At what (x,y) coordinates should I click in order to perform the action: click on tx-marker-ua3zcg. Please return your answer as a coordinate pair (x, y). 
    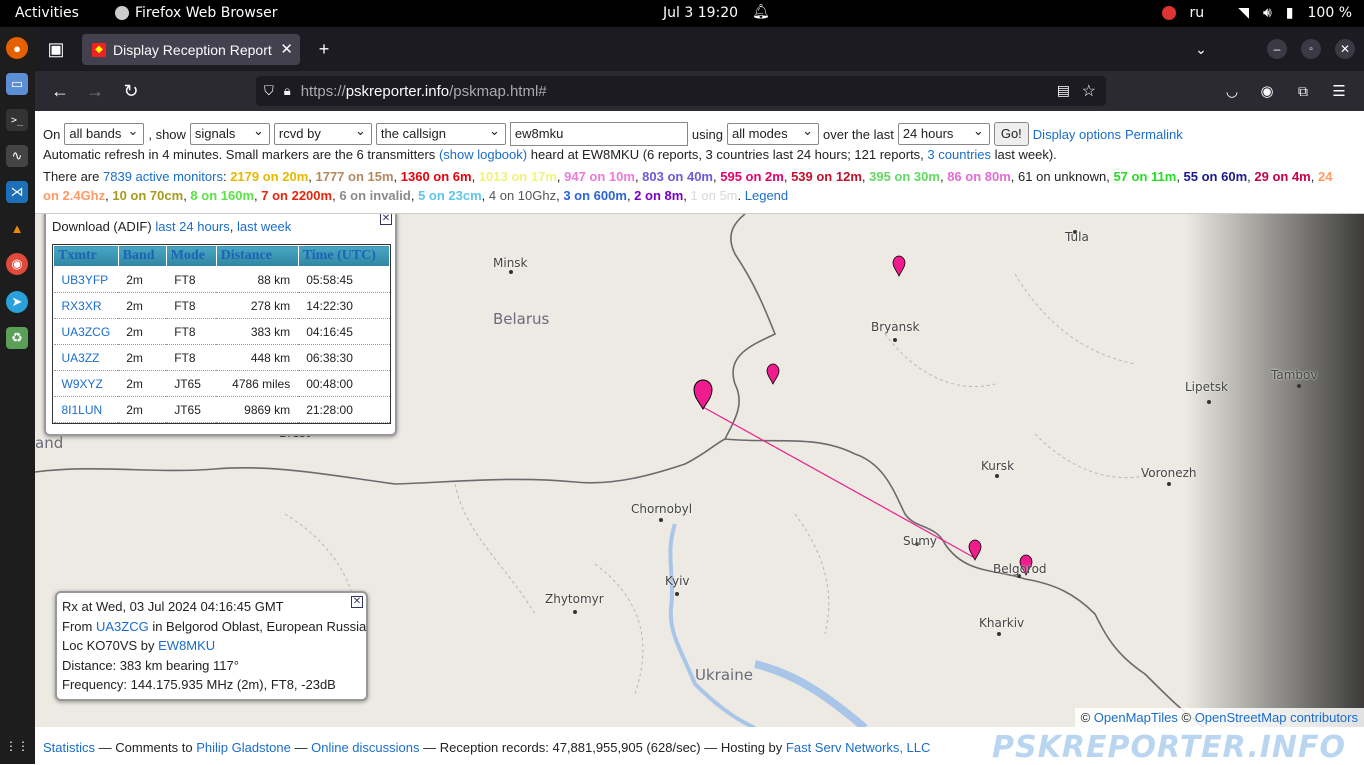
    Looking at the image, I should click on (975, 550).